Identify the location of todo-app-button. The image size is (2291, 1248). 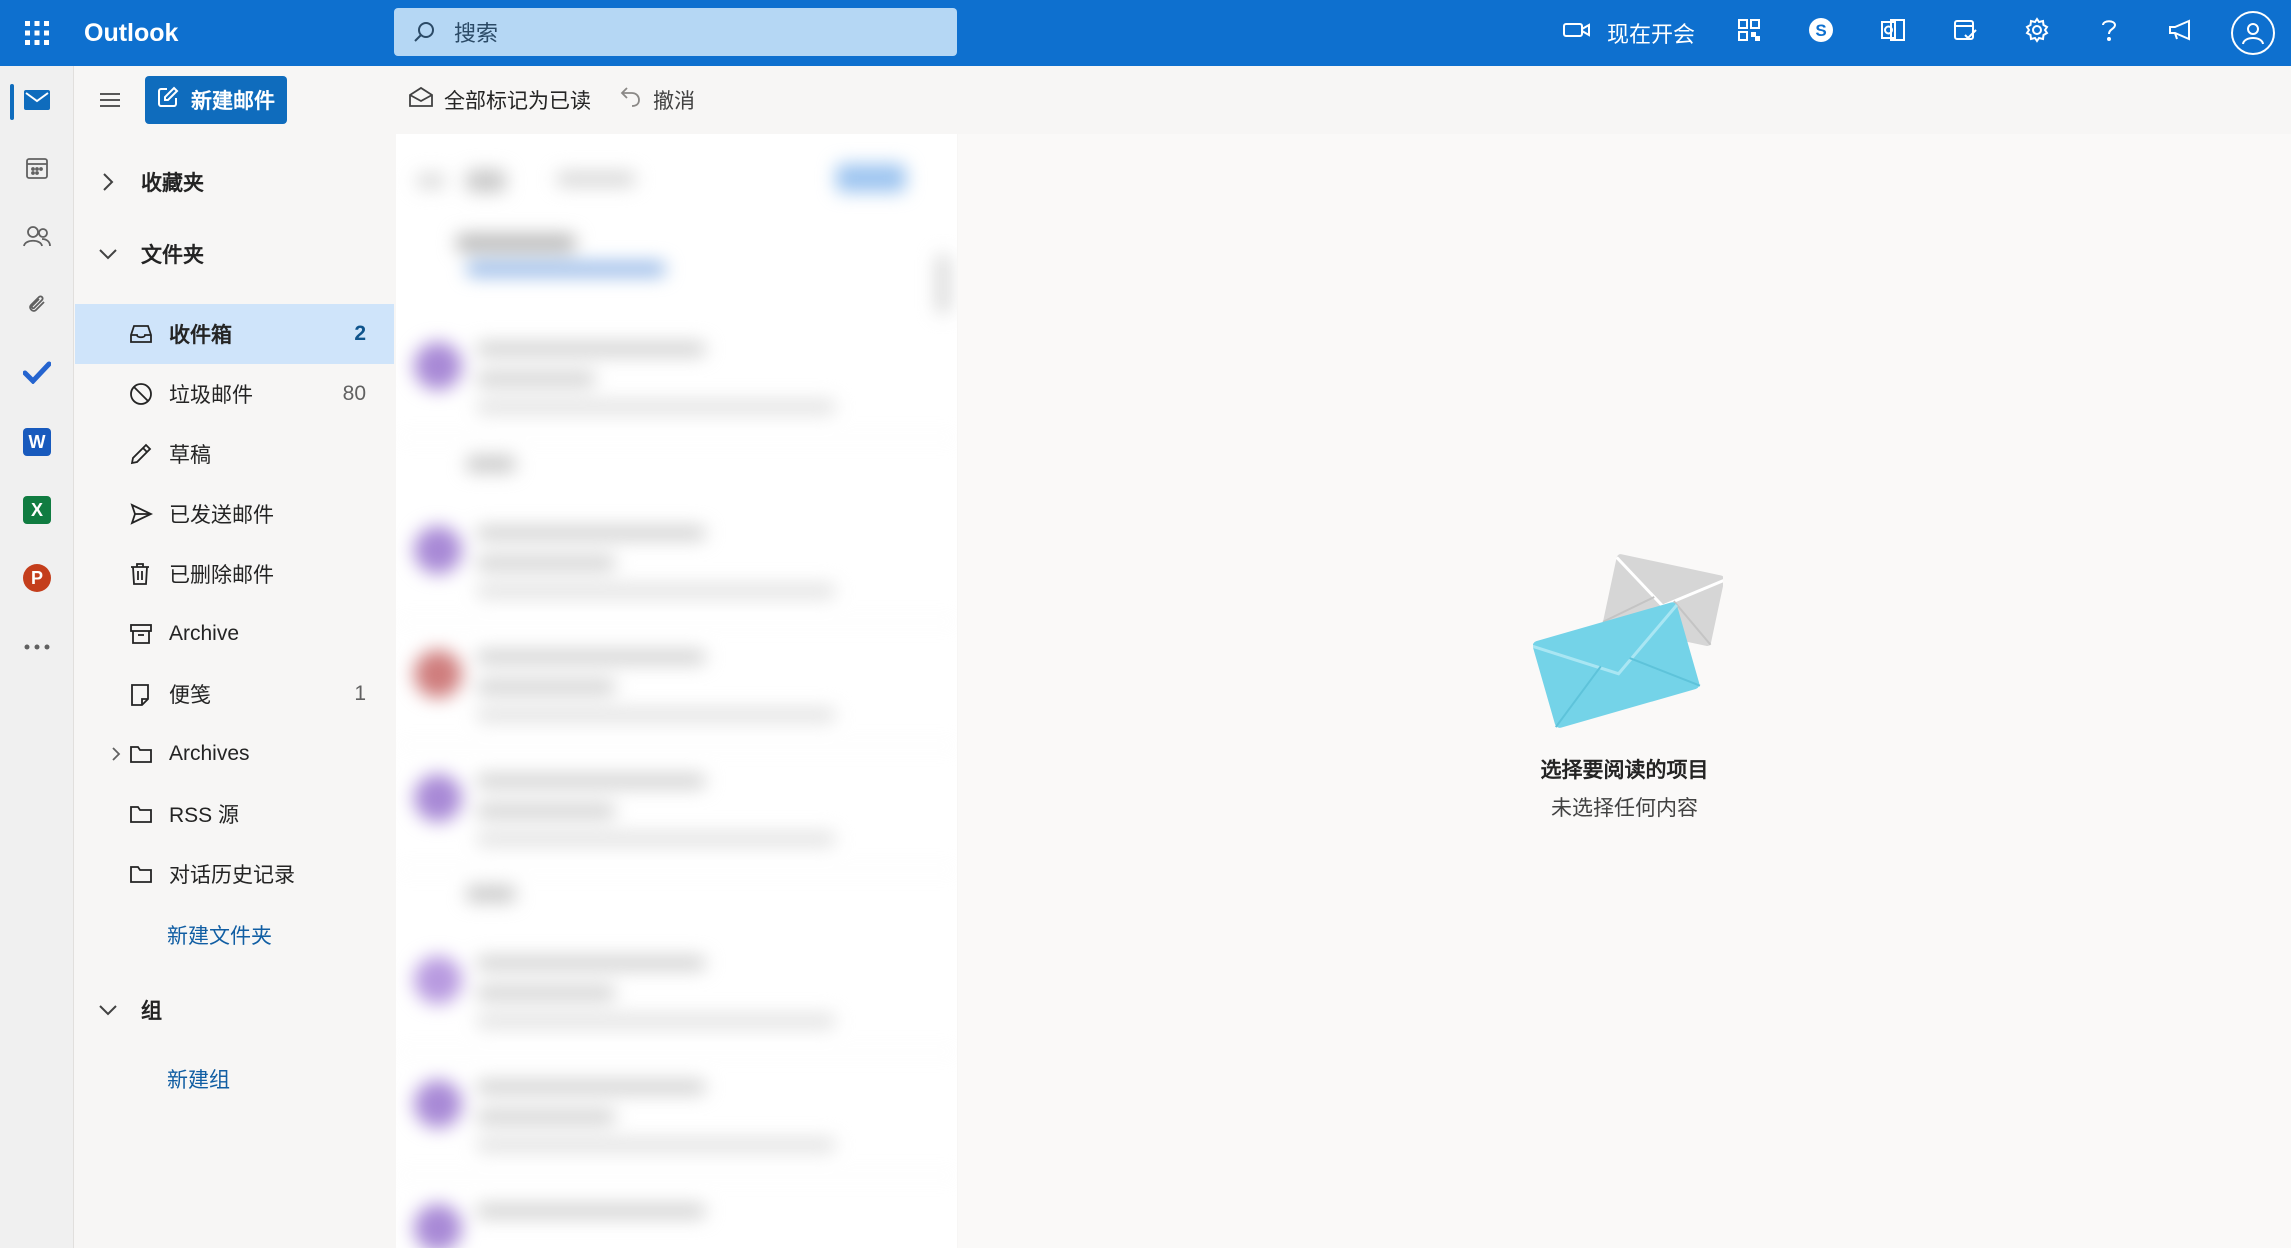
(37, 374).